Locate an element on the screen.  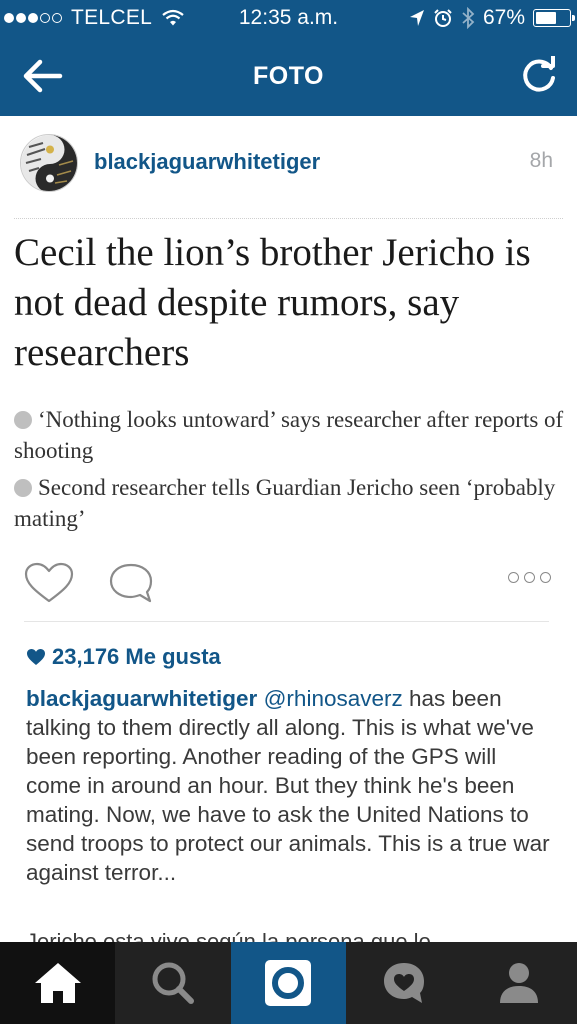
nav-bar: FOTO is located at coordinates (288, 77).